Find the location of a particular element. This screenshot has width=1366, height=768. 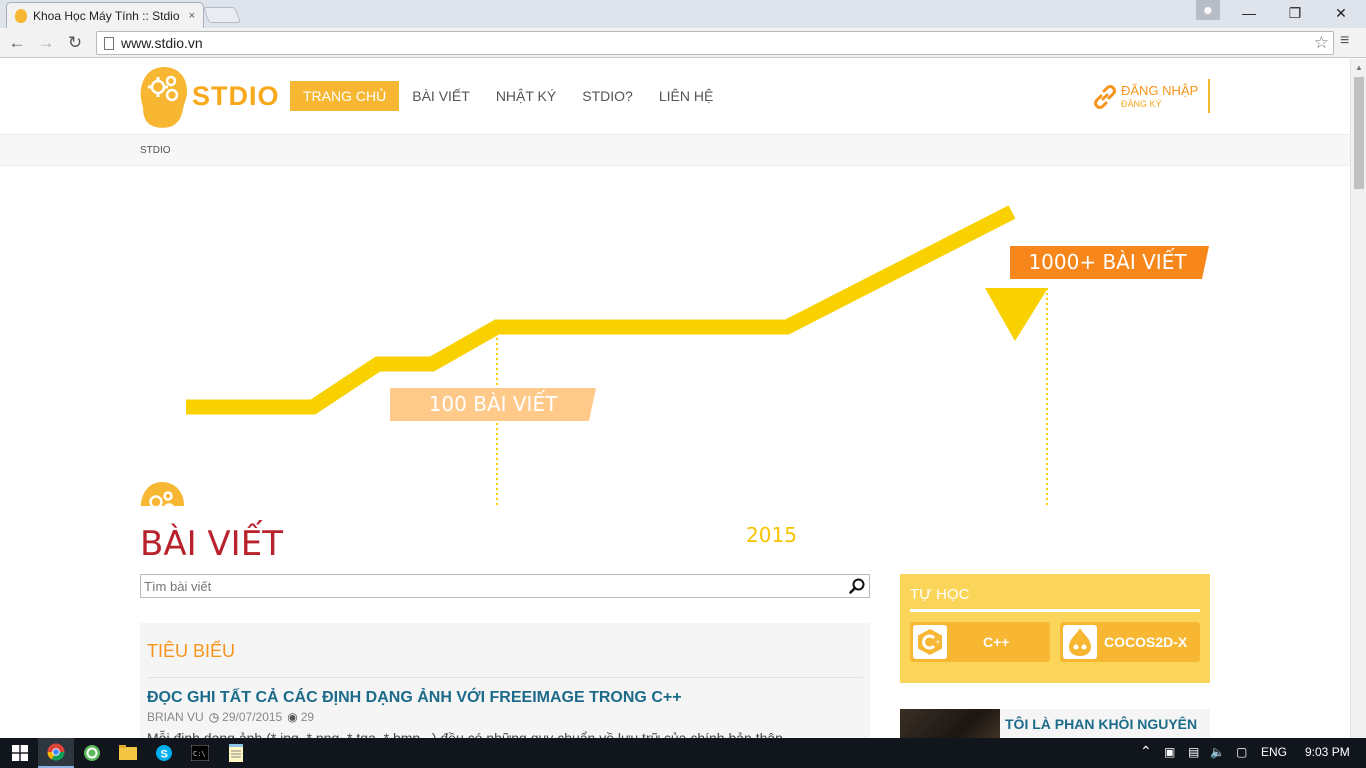

post-meta: BRIAN VU ◷ 29/07/2015 ◉ 29 is located at coordinates (230, 717).